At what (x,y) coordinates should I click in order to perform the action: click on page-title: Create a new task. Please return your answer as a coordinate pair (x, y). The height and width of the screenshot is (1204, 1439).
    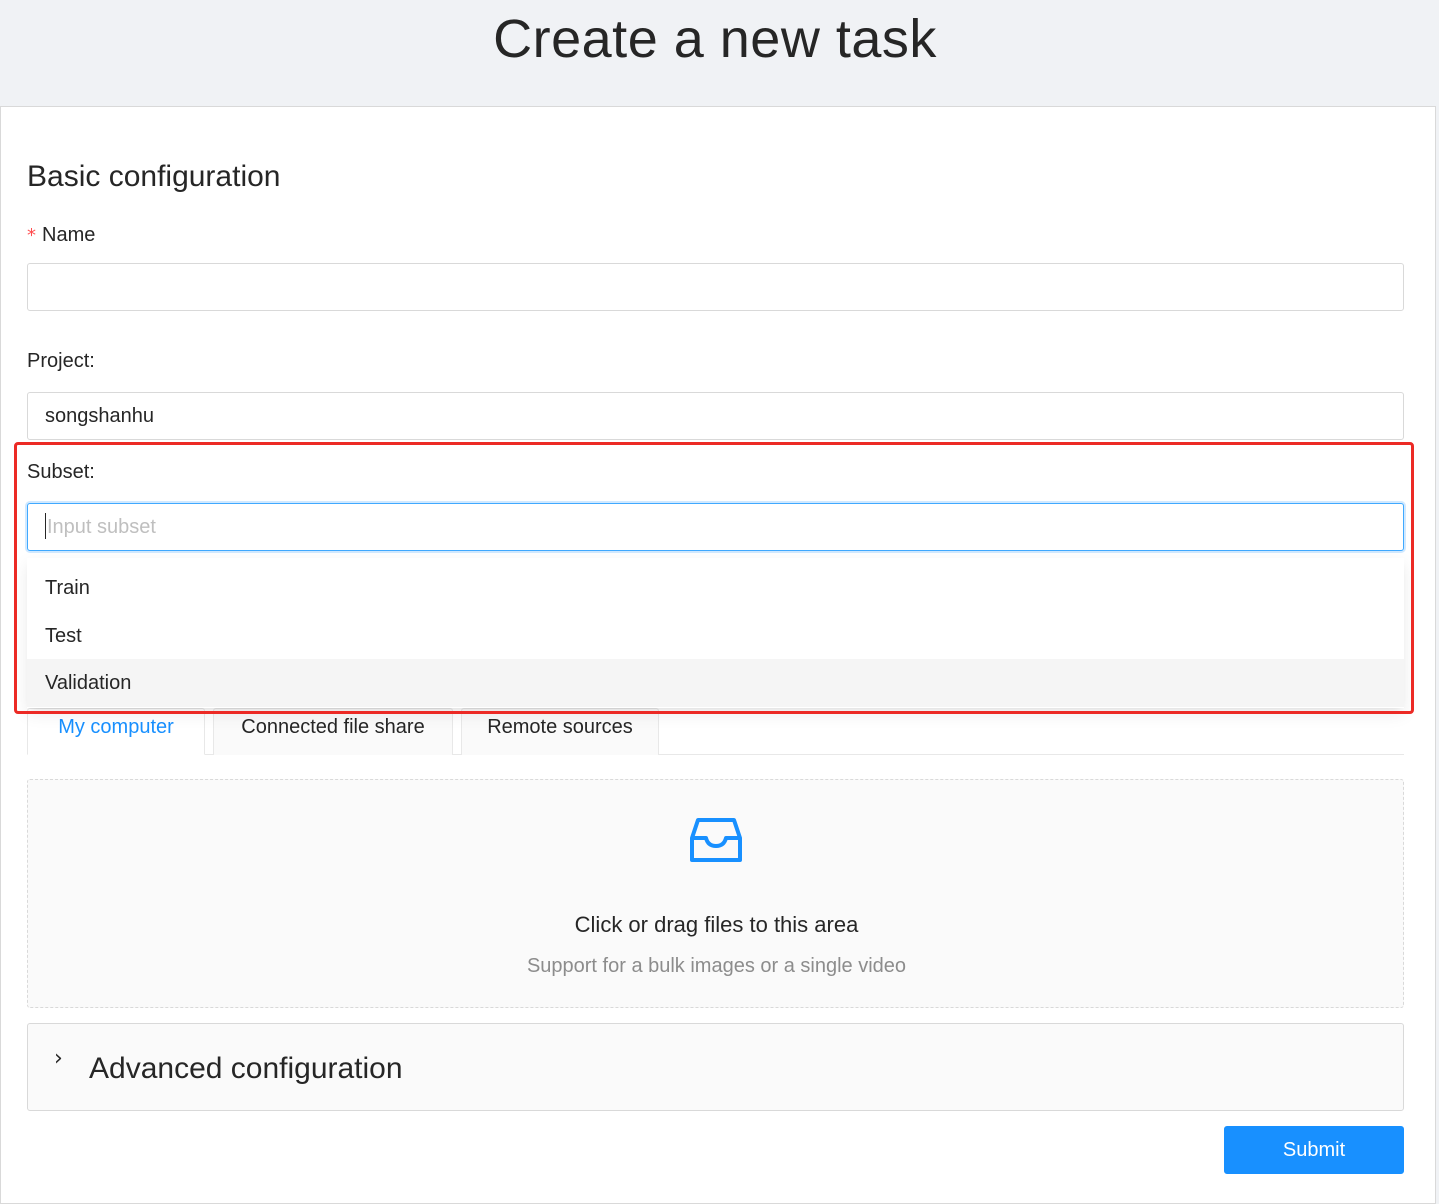
    Looking at the image, I should click on (715, 39).